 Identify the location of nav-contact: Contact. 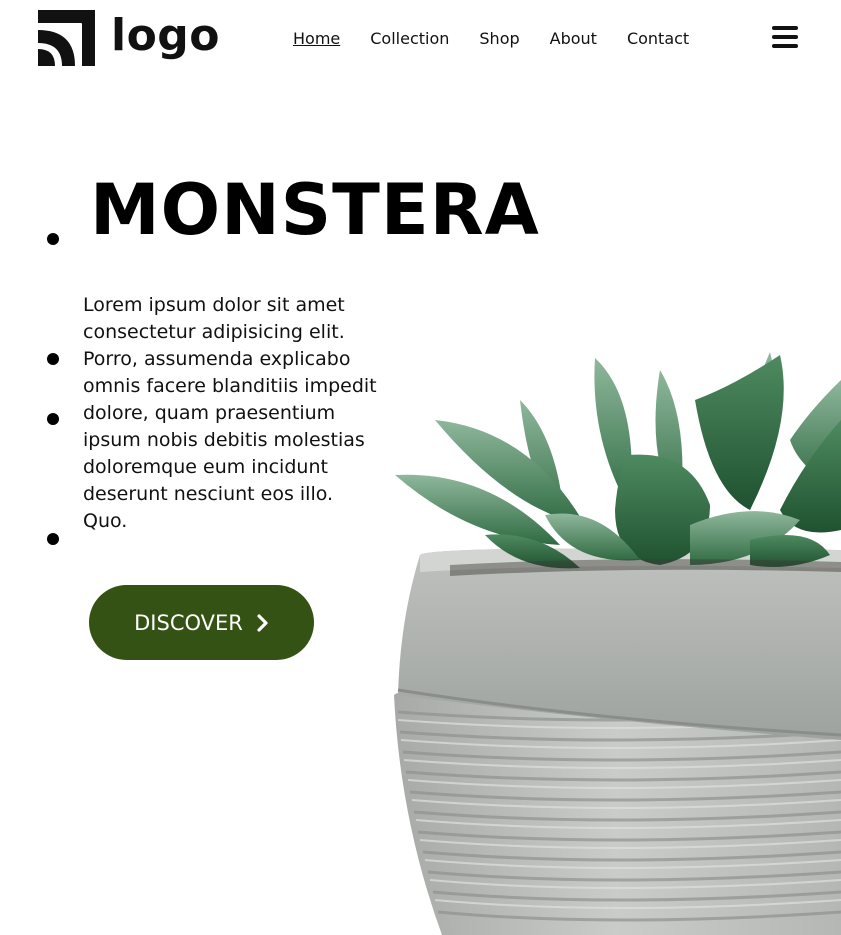
(658, 39).